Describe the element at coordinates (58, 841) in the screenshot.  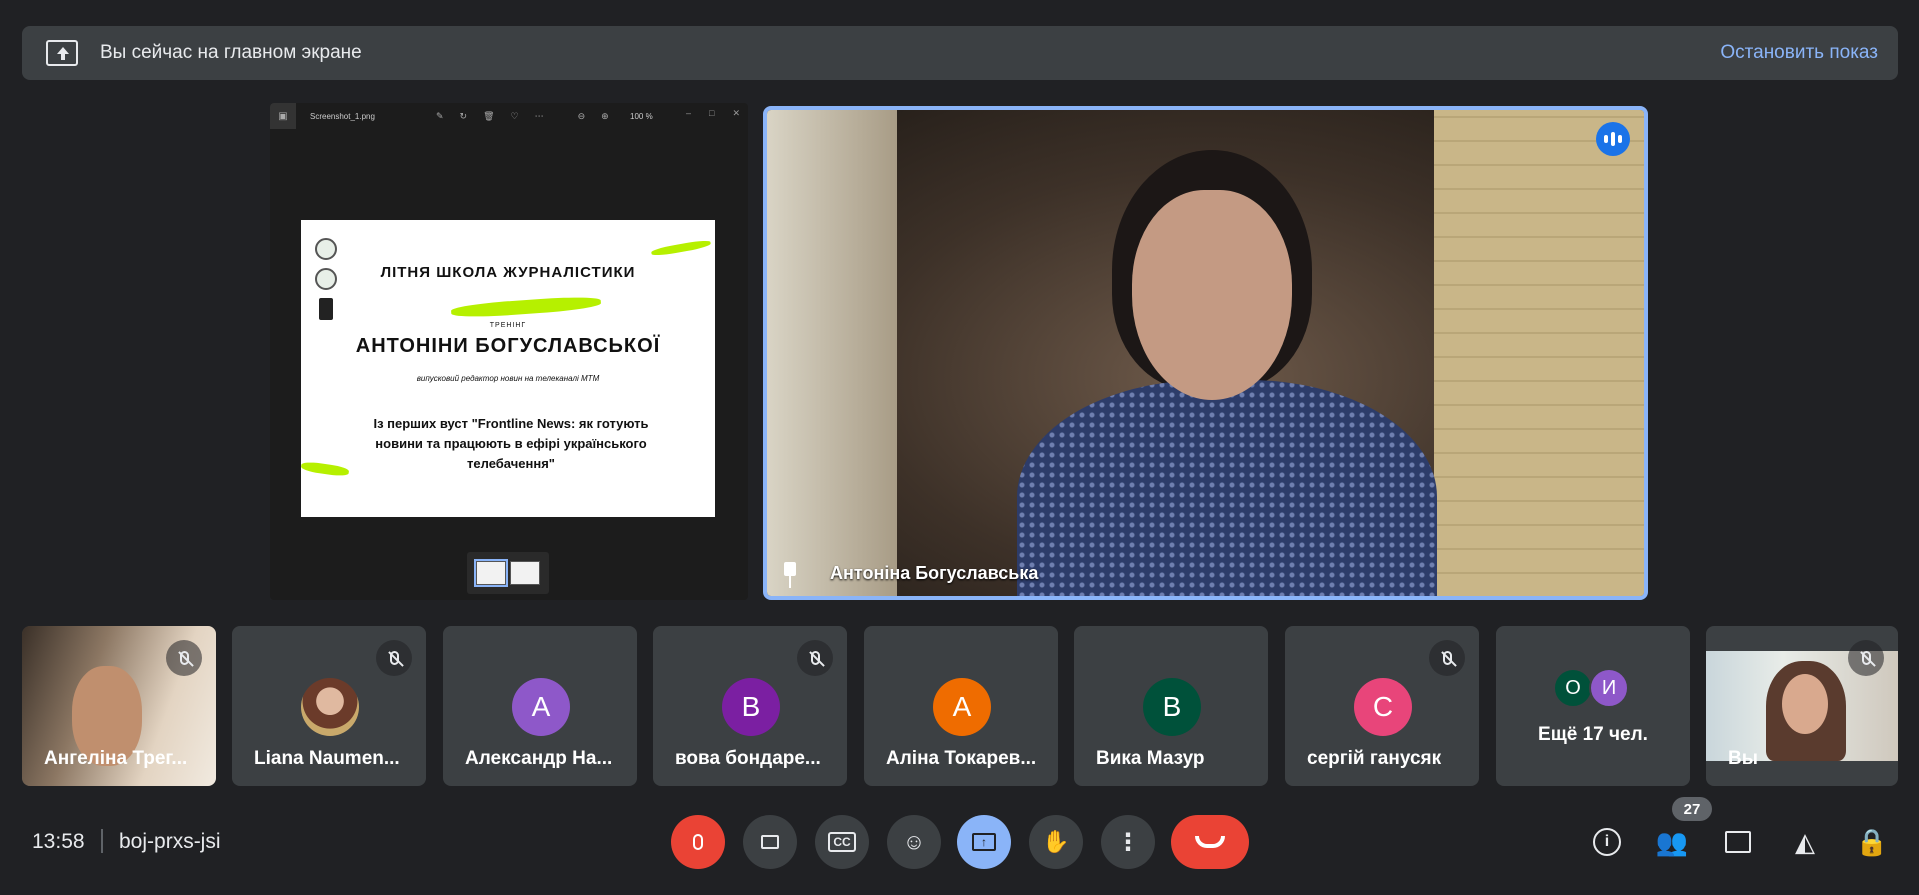
I see `meeting-time: 13:58` at that location.